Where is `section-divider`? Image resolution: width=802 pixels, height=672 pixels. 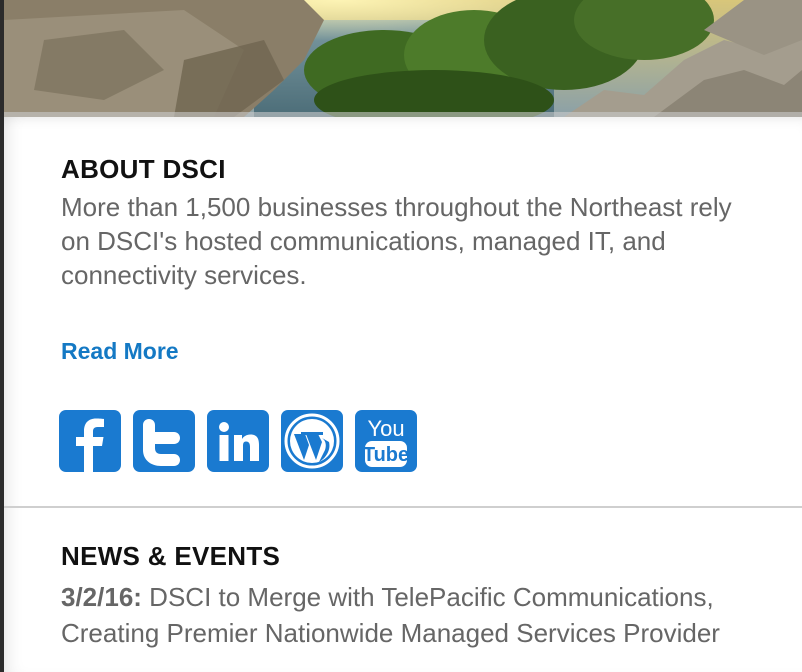 section-divider is located at coordinates (403, 507).